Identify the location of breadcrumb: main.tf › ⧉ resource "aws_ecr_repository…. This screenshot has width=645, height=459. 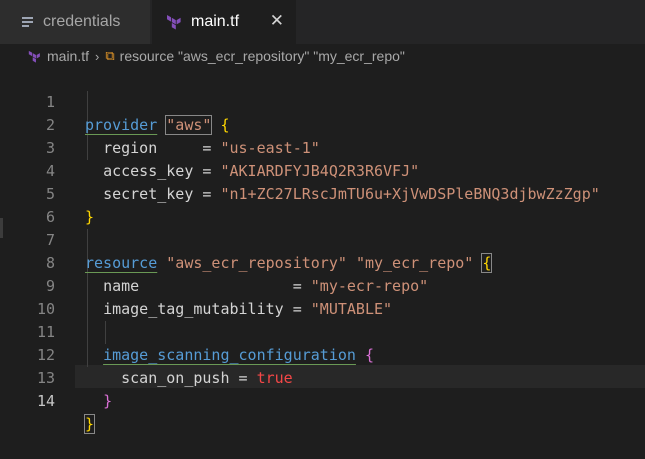
(322, 56).